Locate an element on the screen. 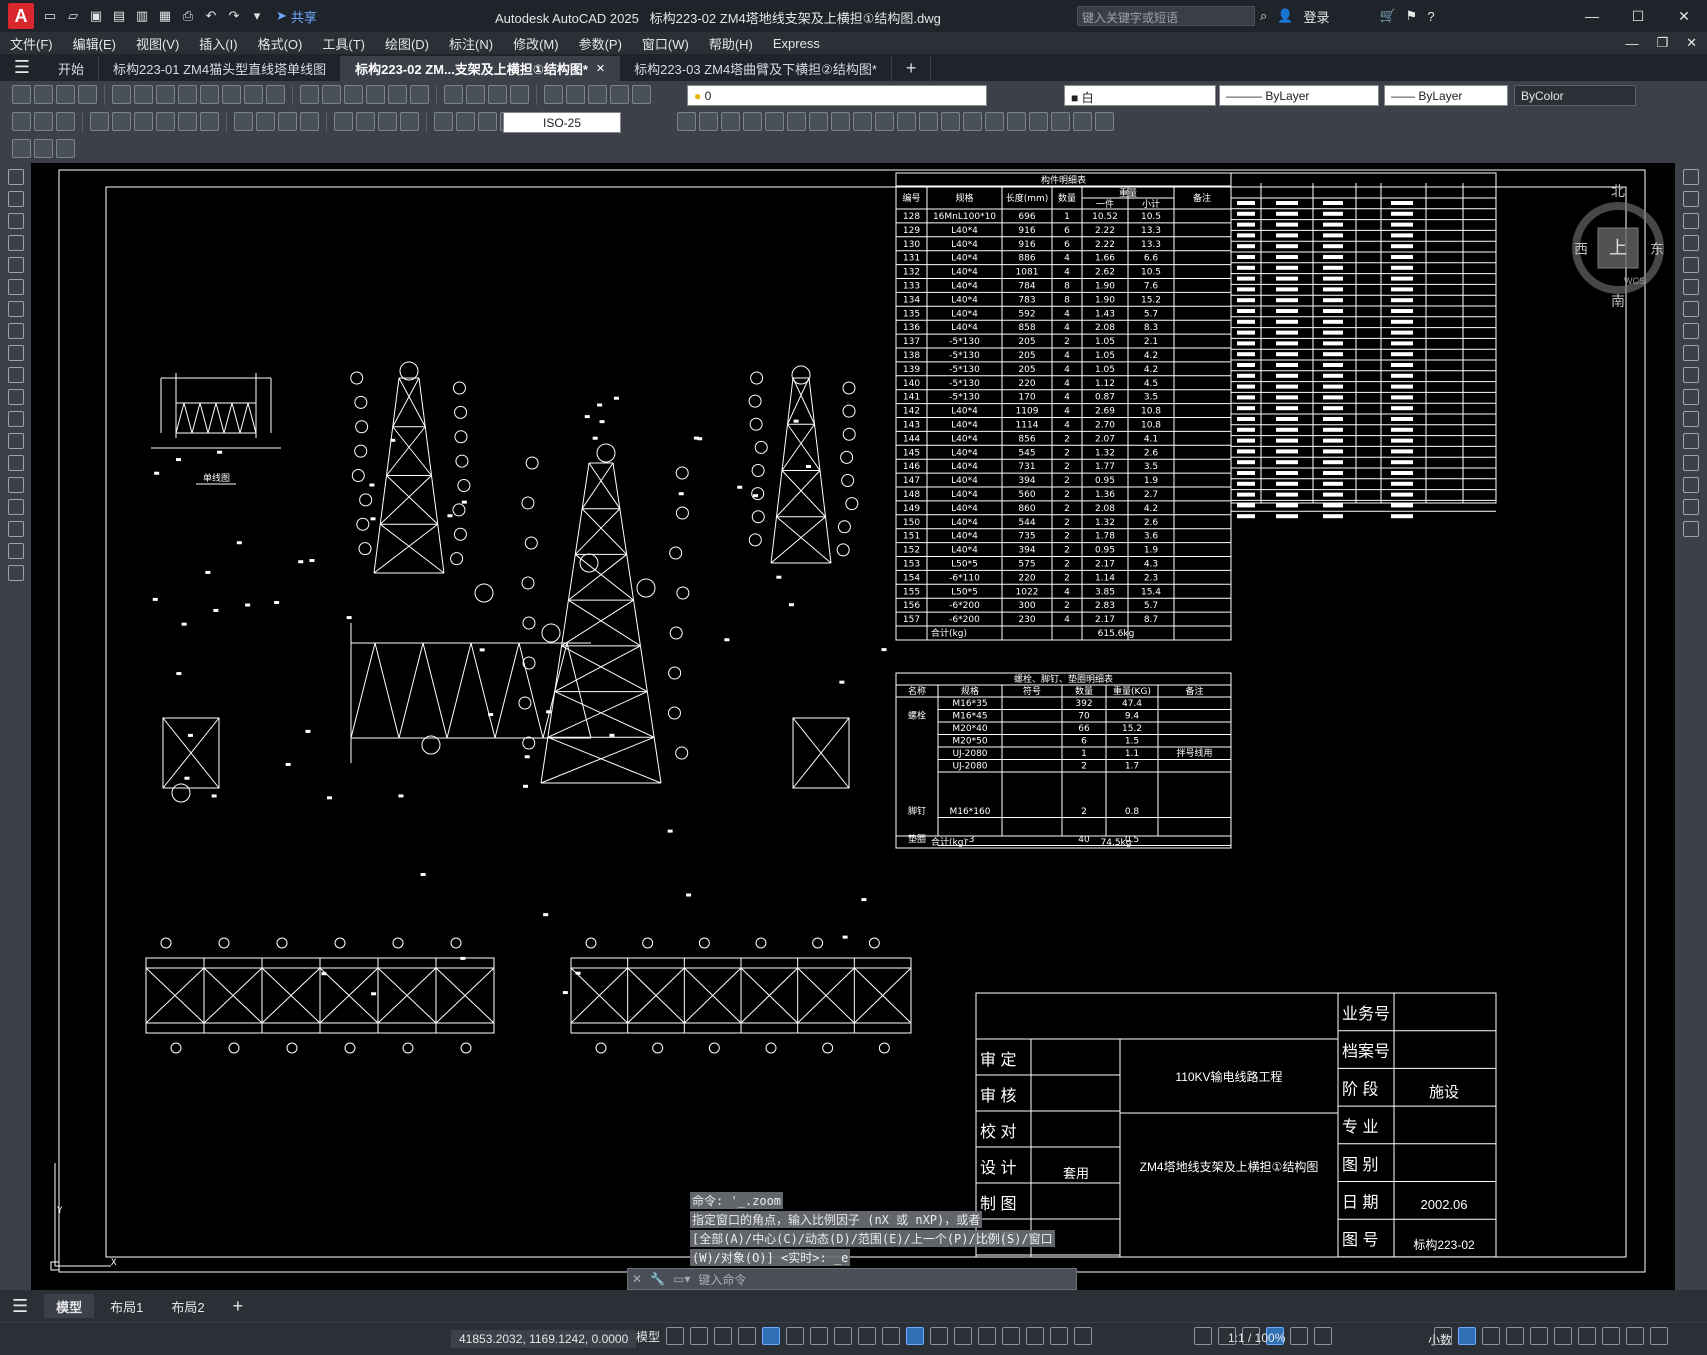 This screenshot has height=1355, width=1707. viewcube: 上 北 南 东 西 WCS is located at coordinates (1618, 248).